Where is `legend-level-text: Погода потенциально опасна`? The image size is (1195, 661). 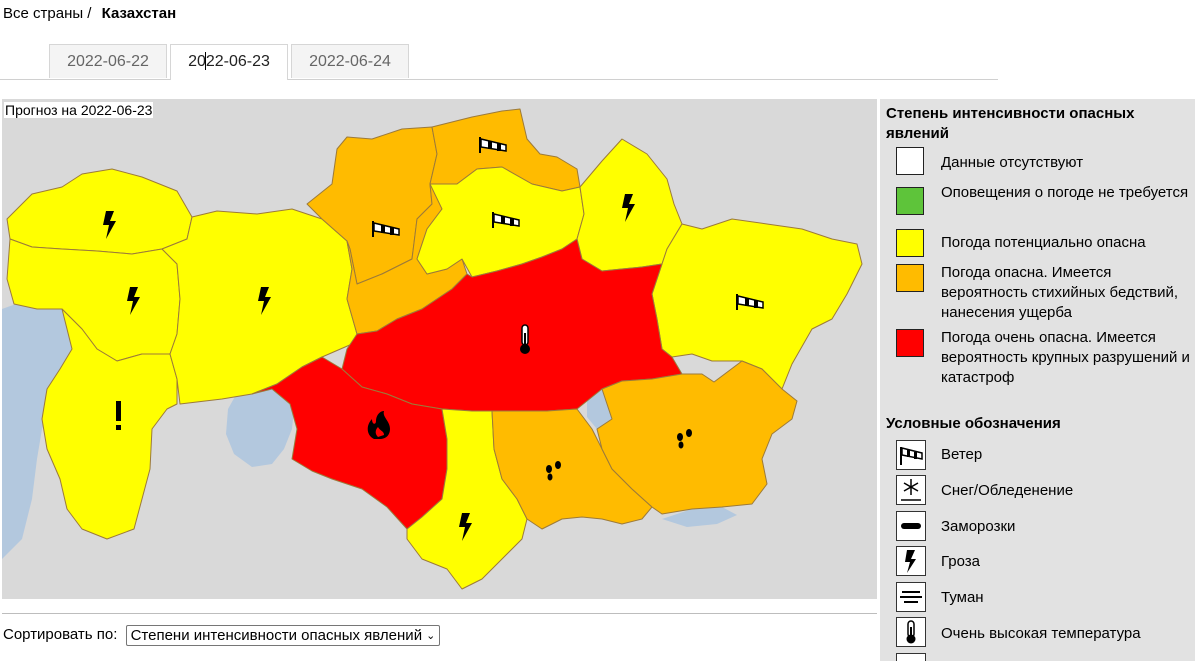
legend-level-text: Погода потенциально опасна is located at coordinates (1043, 242).